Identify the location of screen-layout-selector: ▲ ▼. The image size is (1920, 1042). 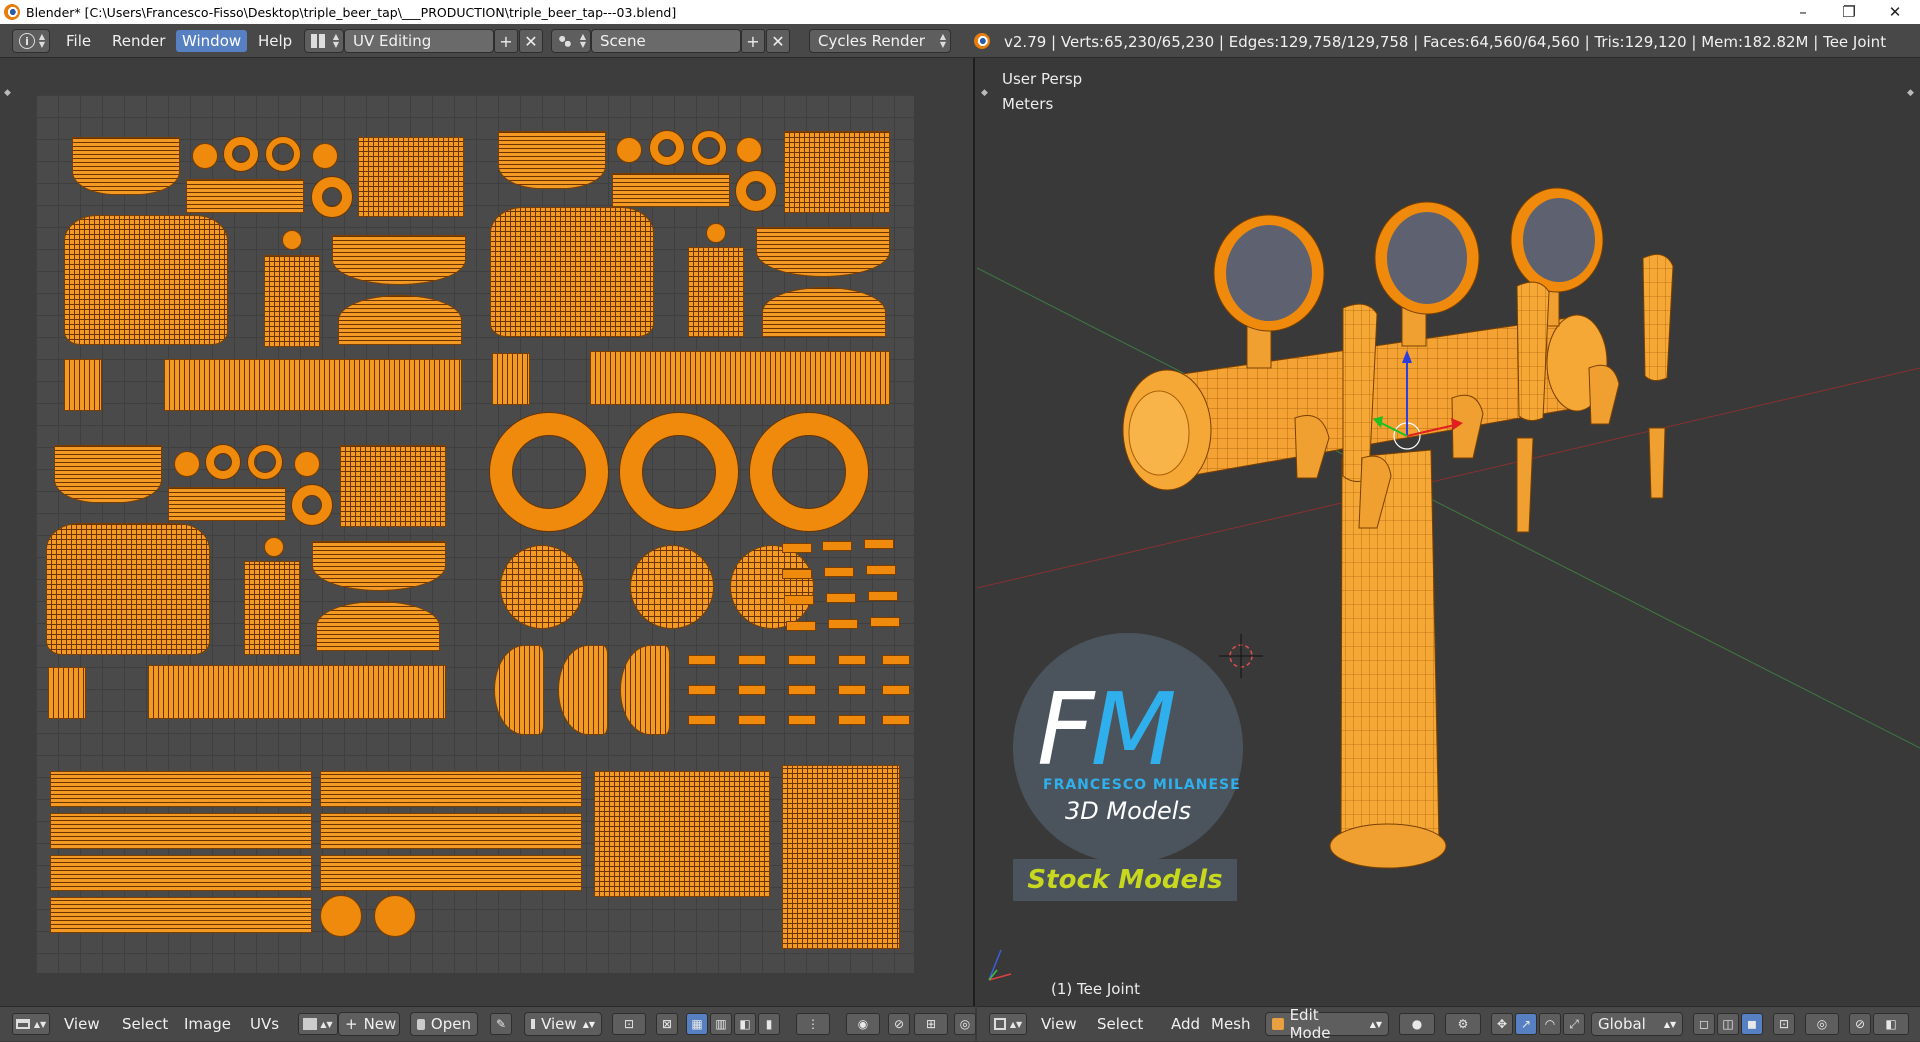
(324, 41).